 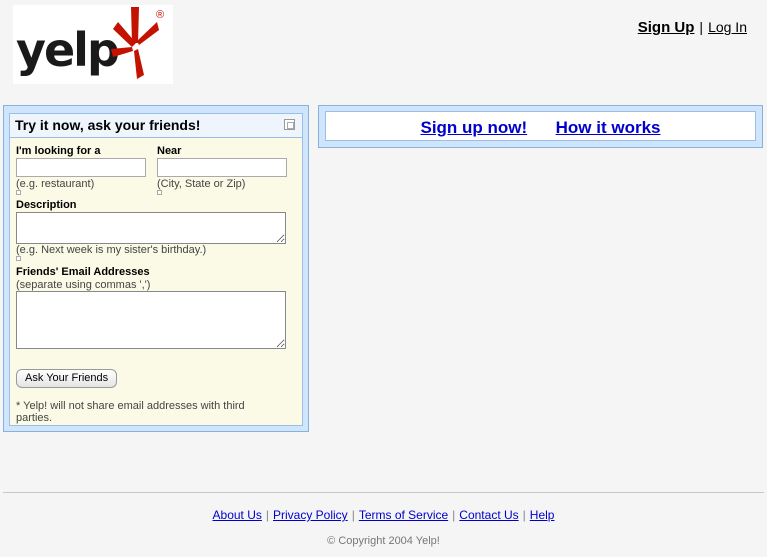 I want to click on sign-up-now-link: Sign up now!, so click(x=473, y=128).